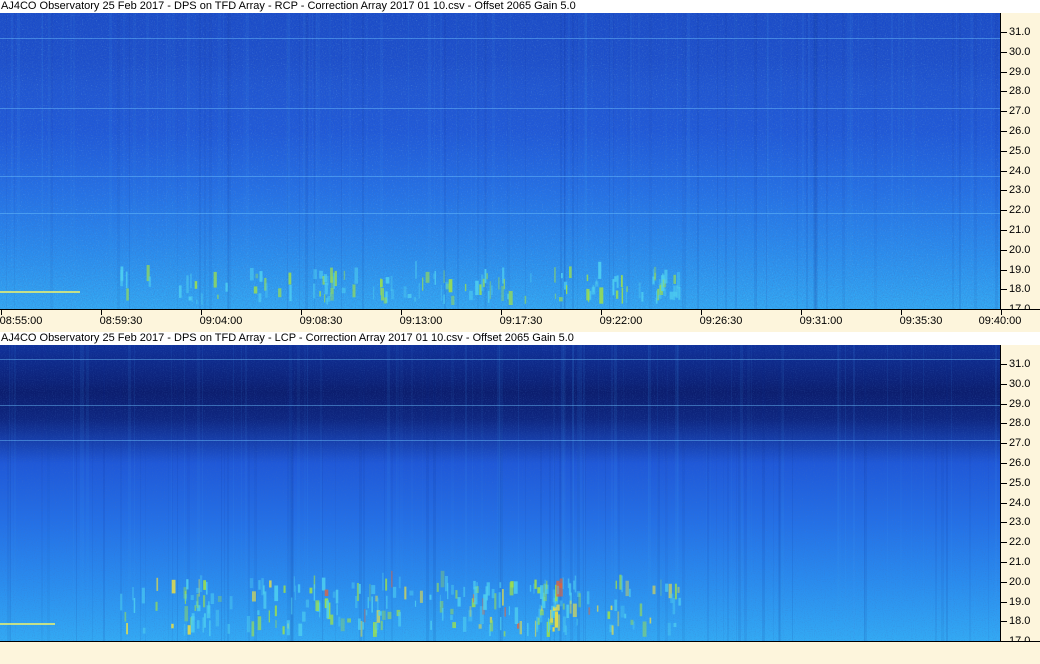 The height and width of the screenshot is (664, 1040). I want to click on frequency-tick-label: 23.0, so click(1020, 522).